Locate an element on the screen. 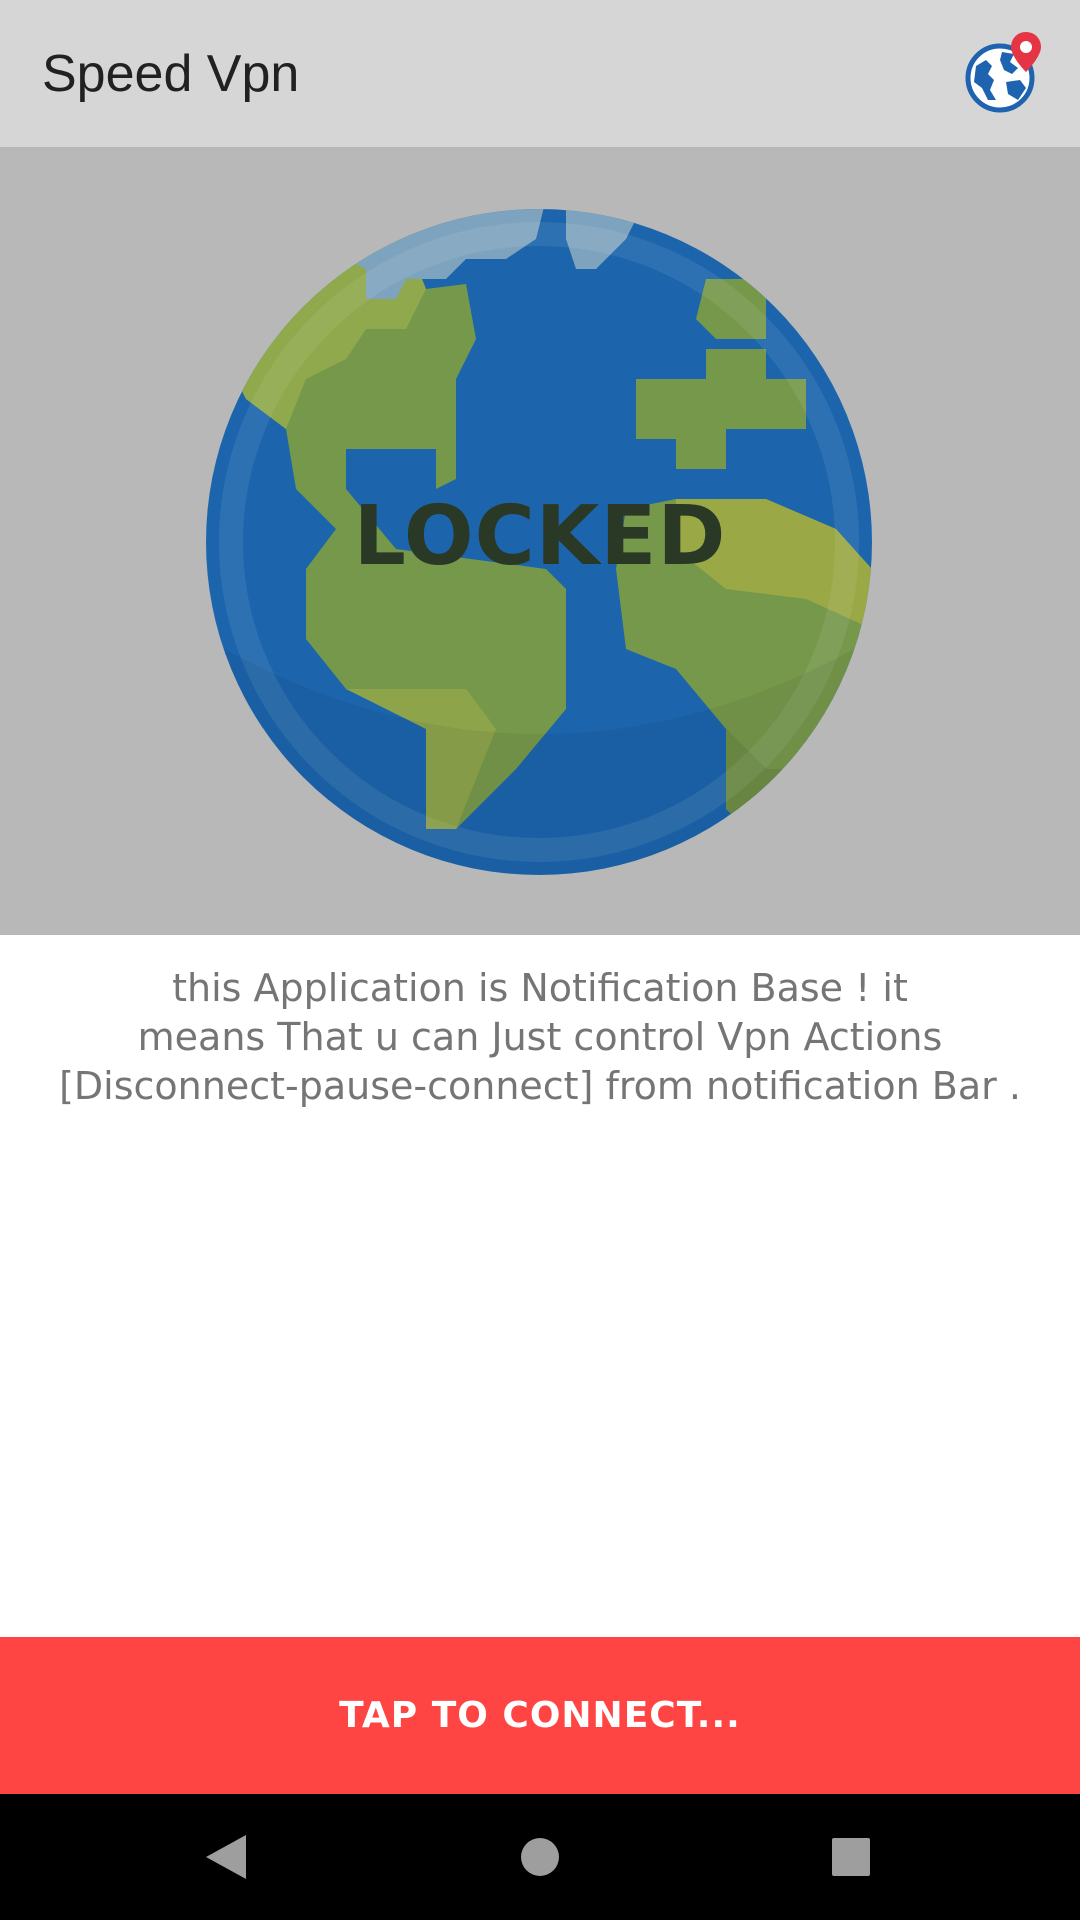 Image resolution: width=1080 pixels, height=1920 pixels. recents-square-icon is located at coordinates (851, 1857).